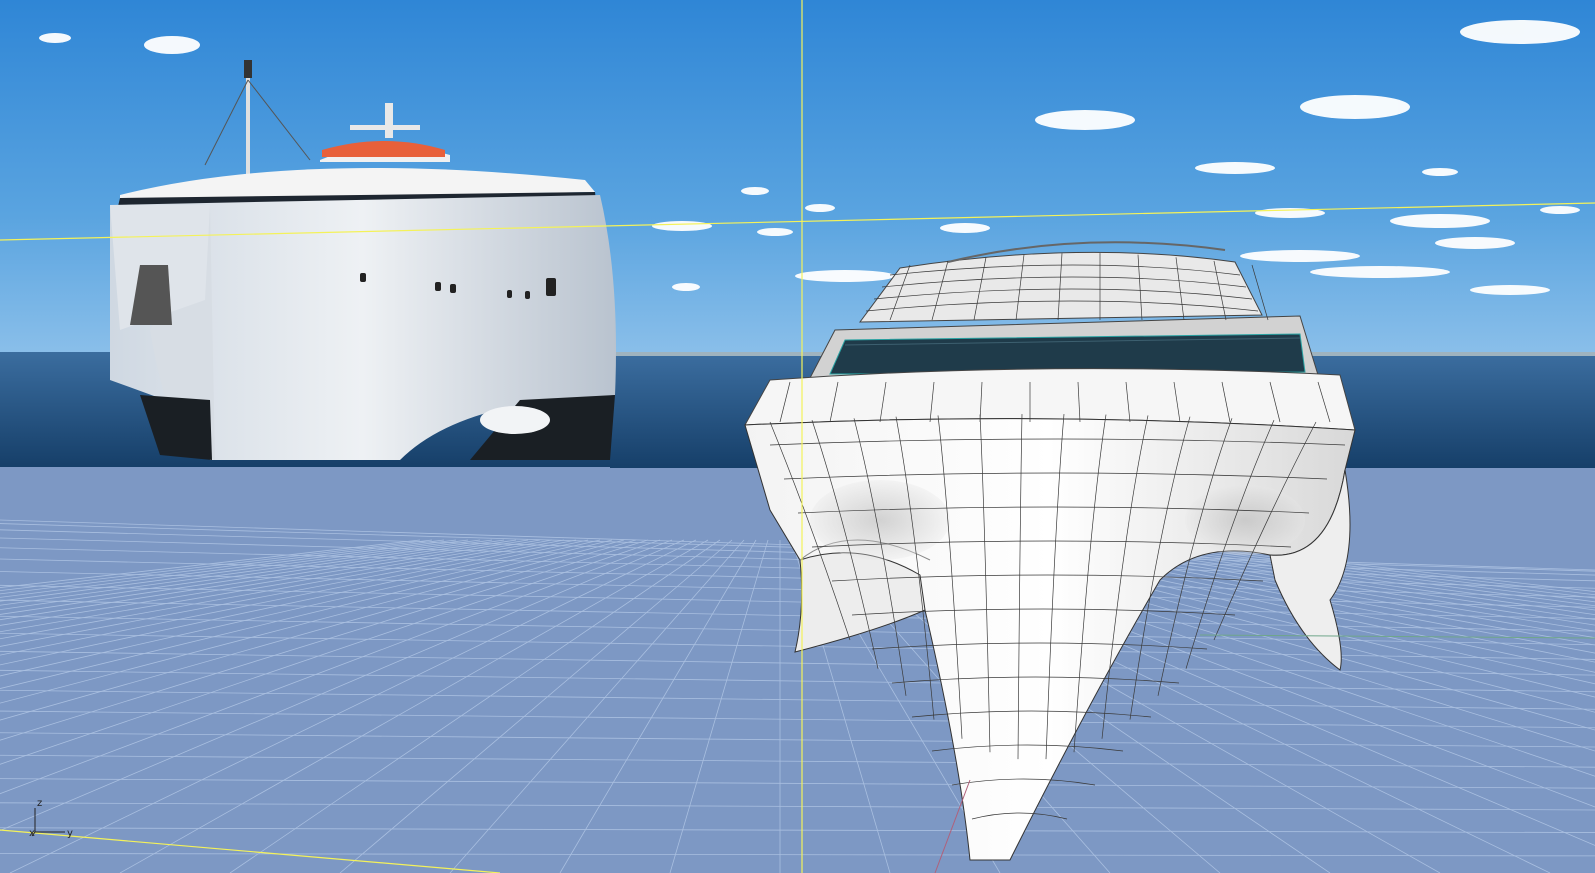  I want to click on y-axis-label: y, so click(70, 833).